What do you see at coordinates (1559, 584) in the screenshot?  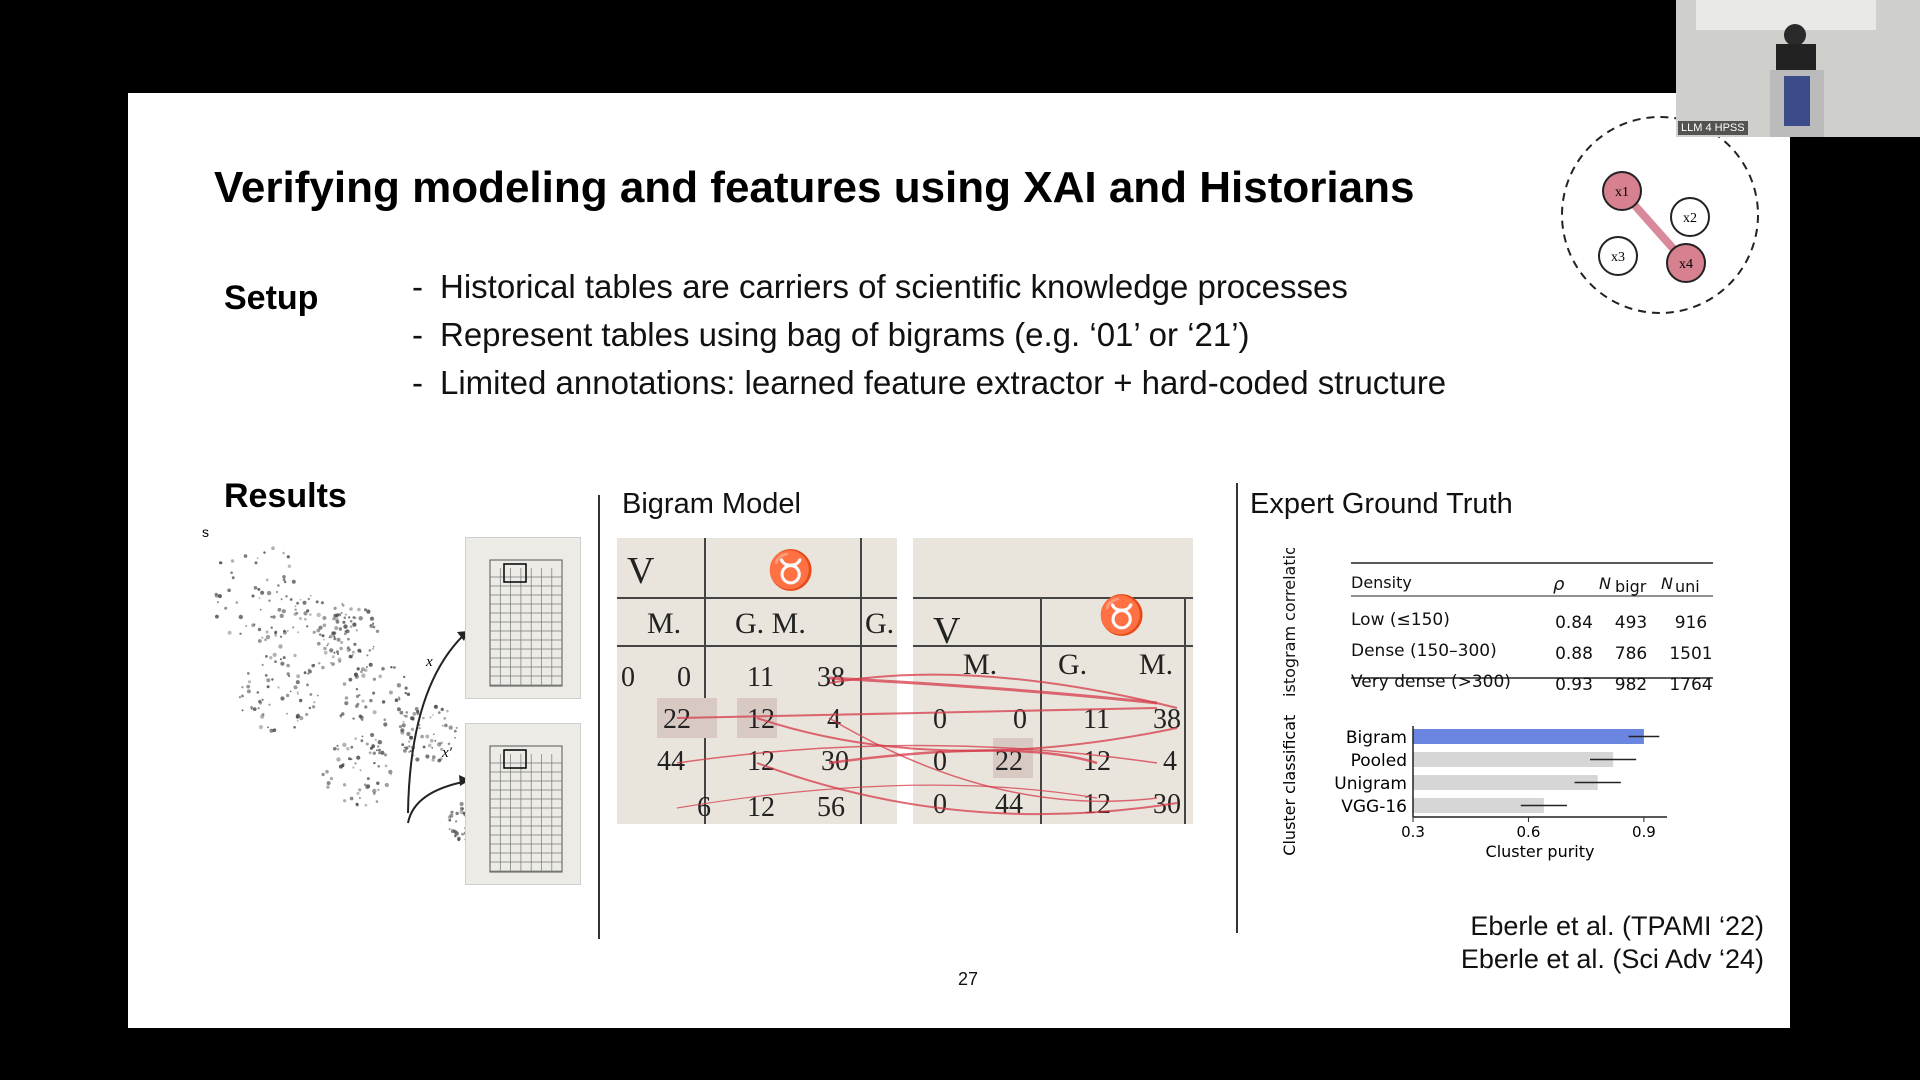 I see `header-rho: ρ` at bounding box center [1559, 584].